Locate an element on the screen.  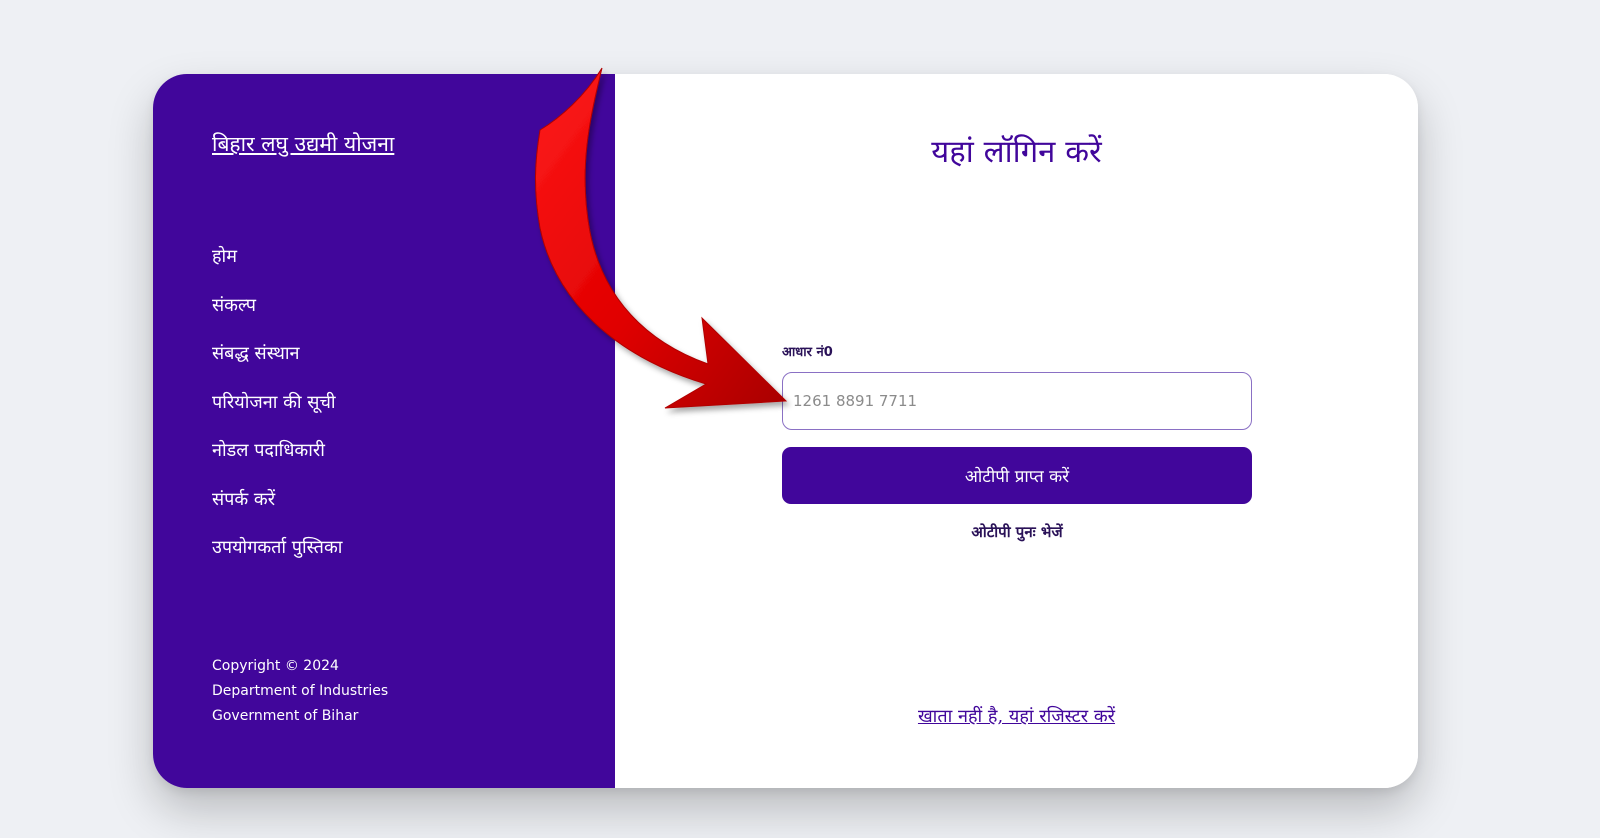
department-line: Department of Industries is located at coordinates (300, 691).